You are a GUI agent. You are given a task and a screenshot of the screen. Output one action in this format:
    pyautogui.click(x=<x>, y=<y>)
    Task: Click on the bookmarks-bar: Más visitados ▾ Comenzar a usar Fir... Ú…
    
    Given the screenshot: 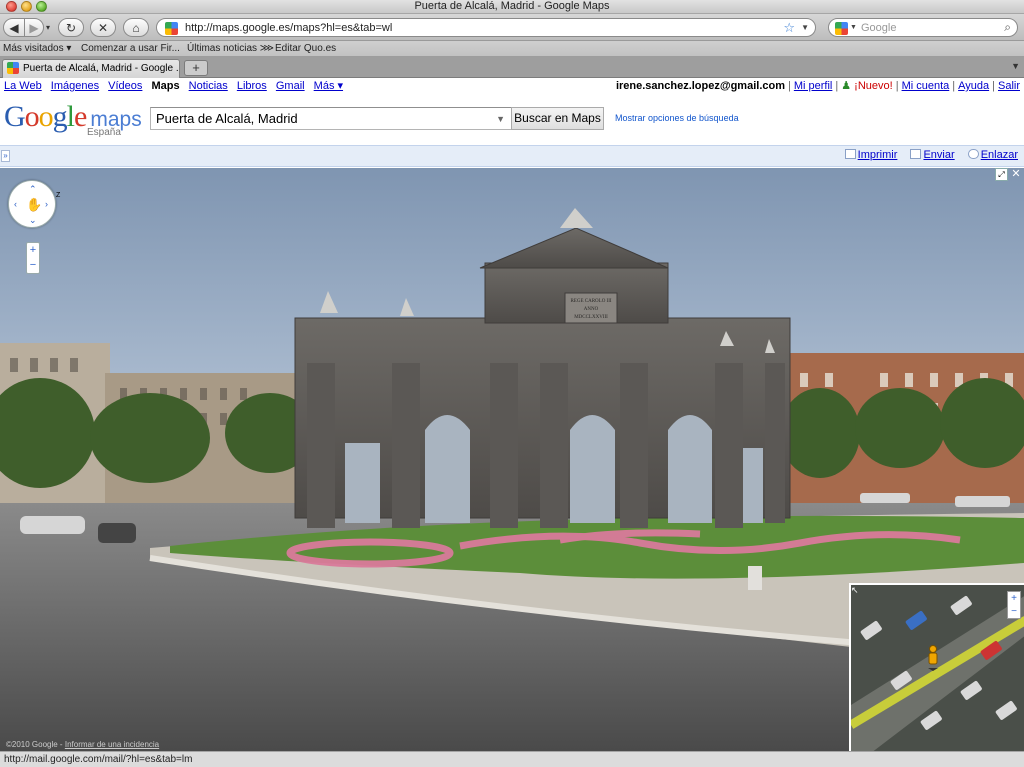 What is the action you would take?
    pyautogui.click(x=512, y=49)
    